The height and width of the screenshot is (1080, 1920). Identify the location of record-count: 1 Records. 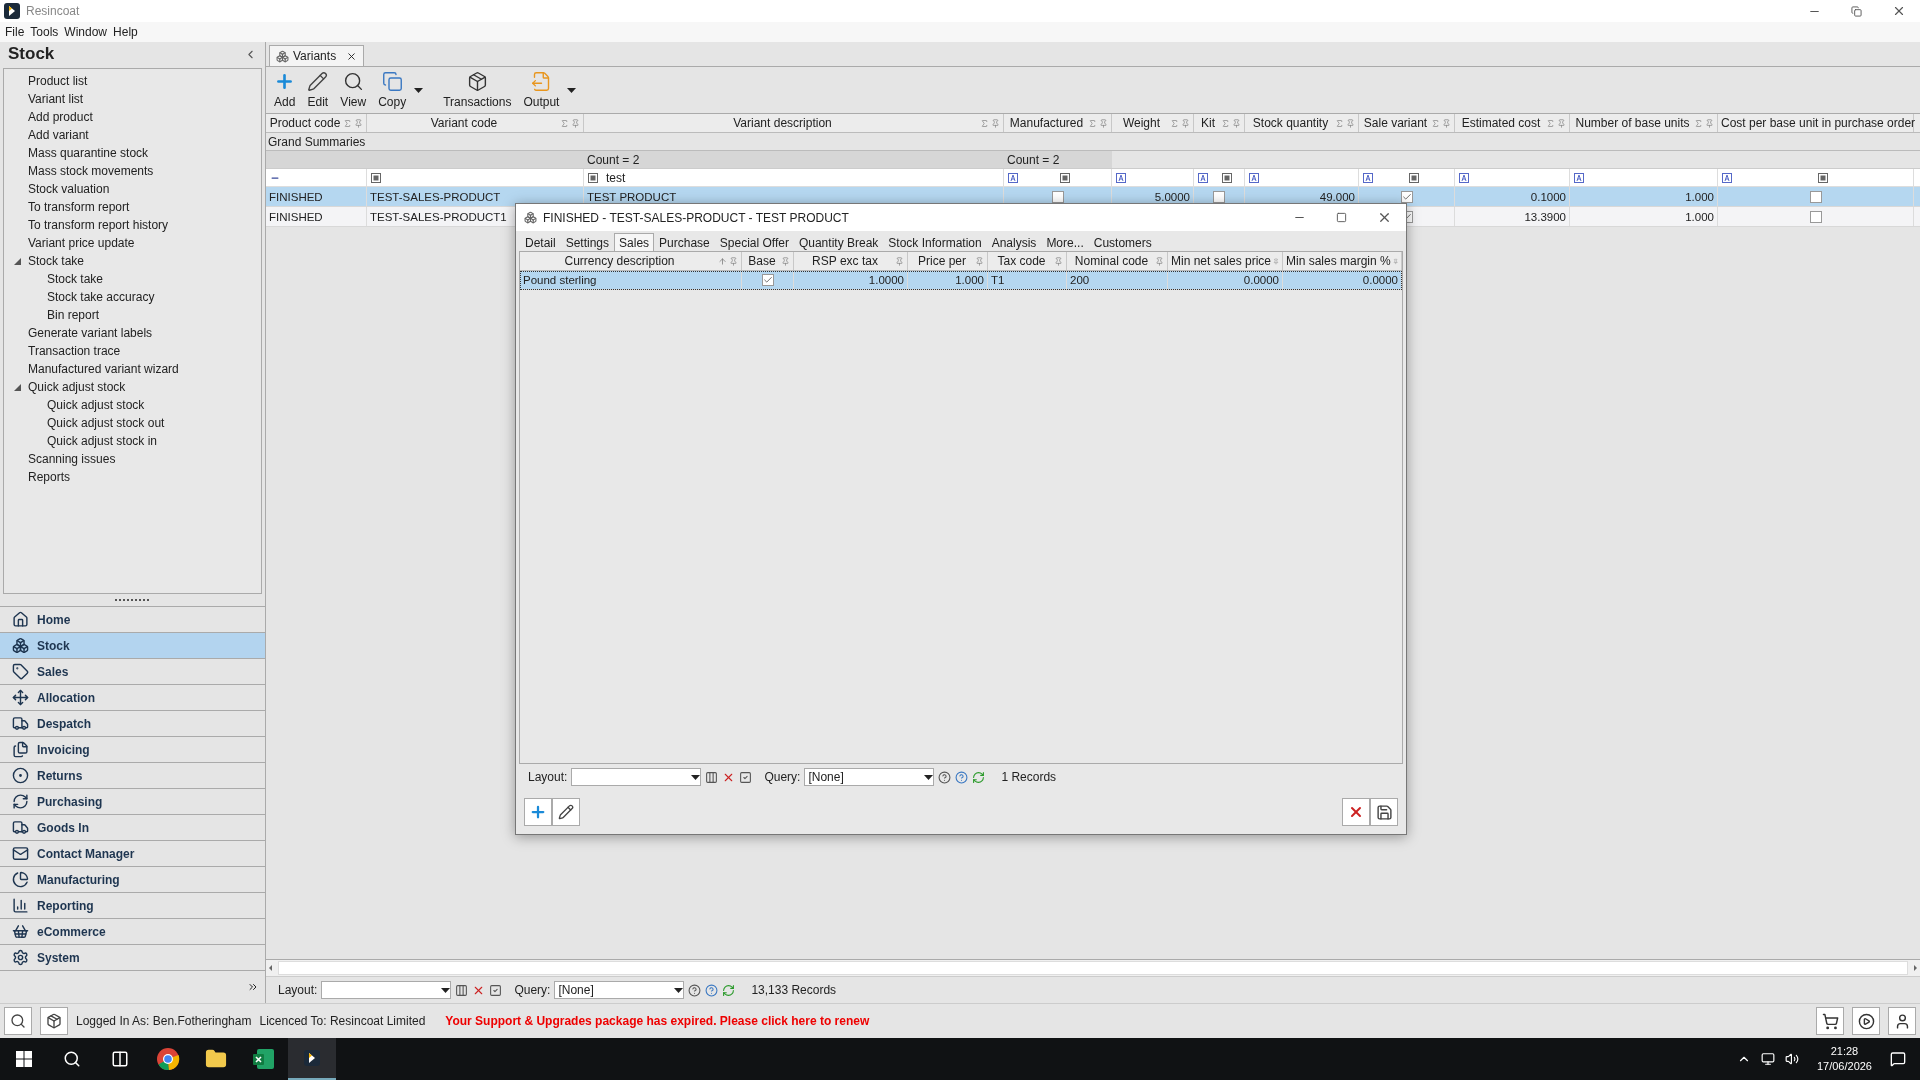
(1029, 777).